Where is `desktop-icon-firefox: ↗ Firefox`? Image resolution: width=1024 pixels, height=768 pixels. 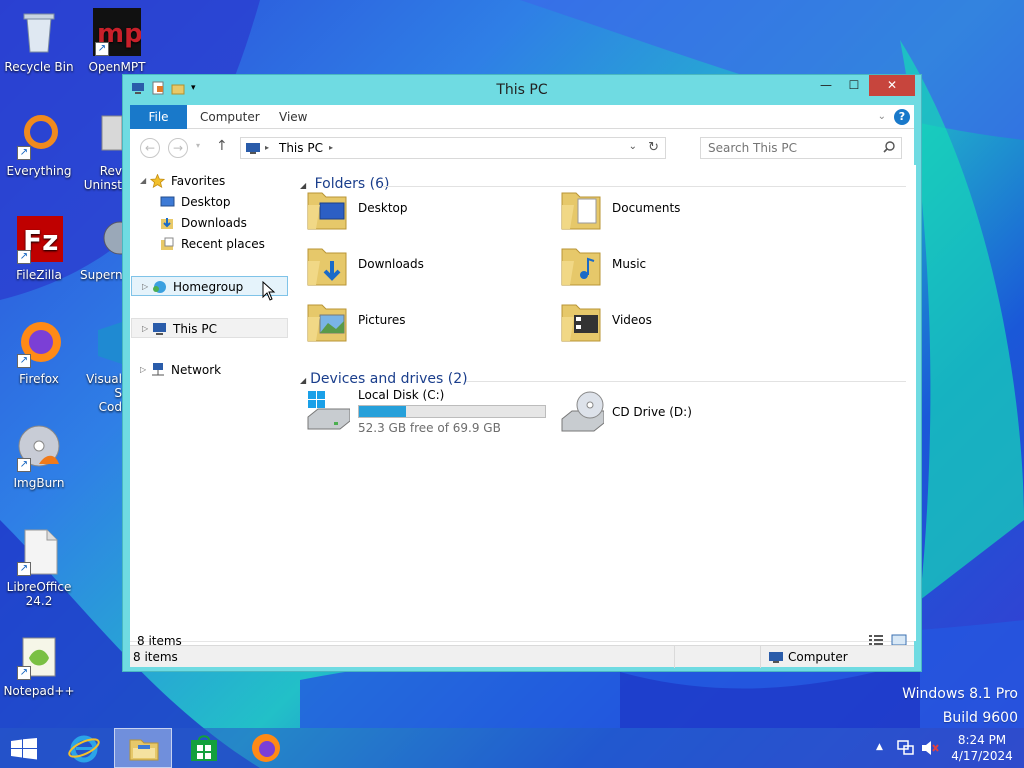
desktop-icon-firefox: ↗ Firefox is located at coordinates (39, 353).